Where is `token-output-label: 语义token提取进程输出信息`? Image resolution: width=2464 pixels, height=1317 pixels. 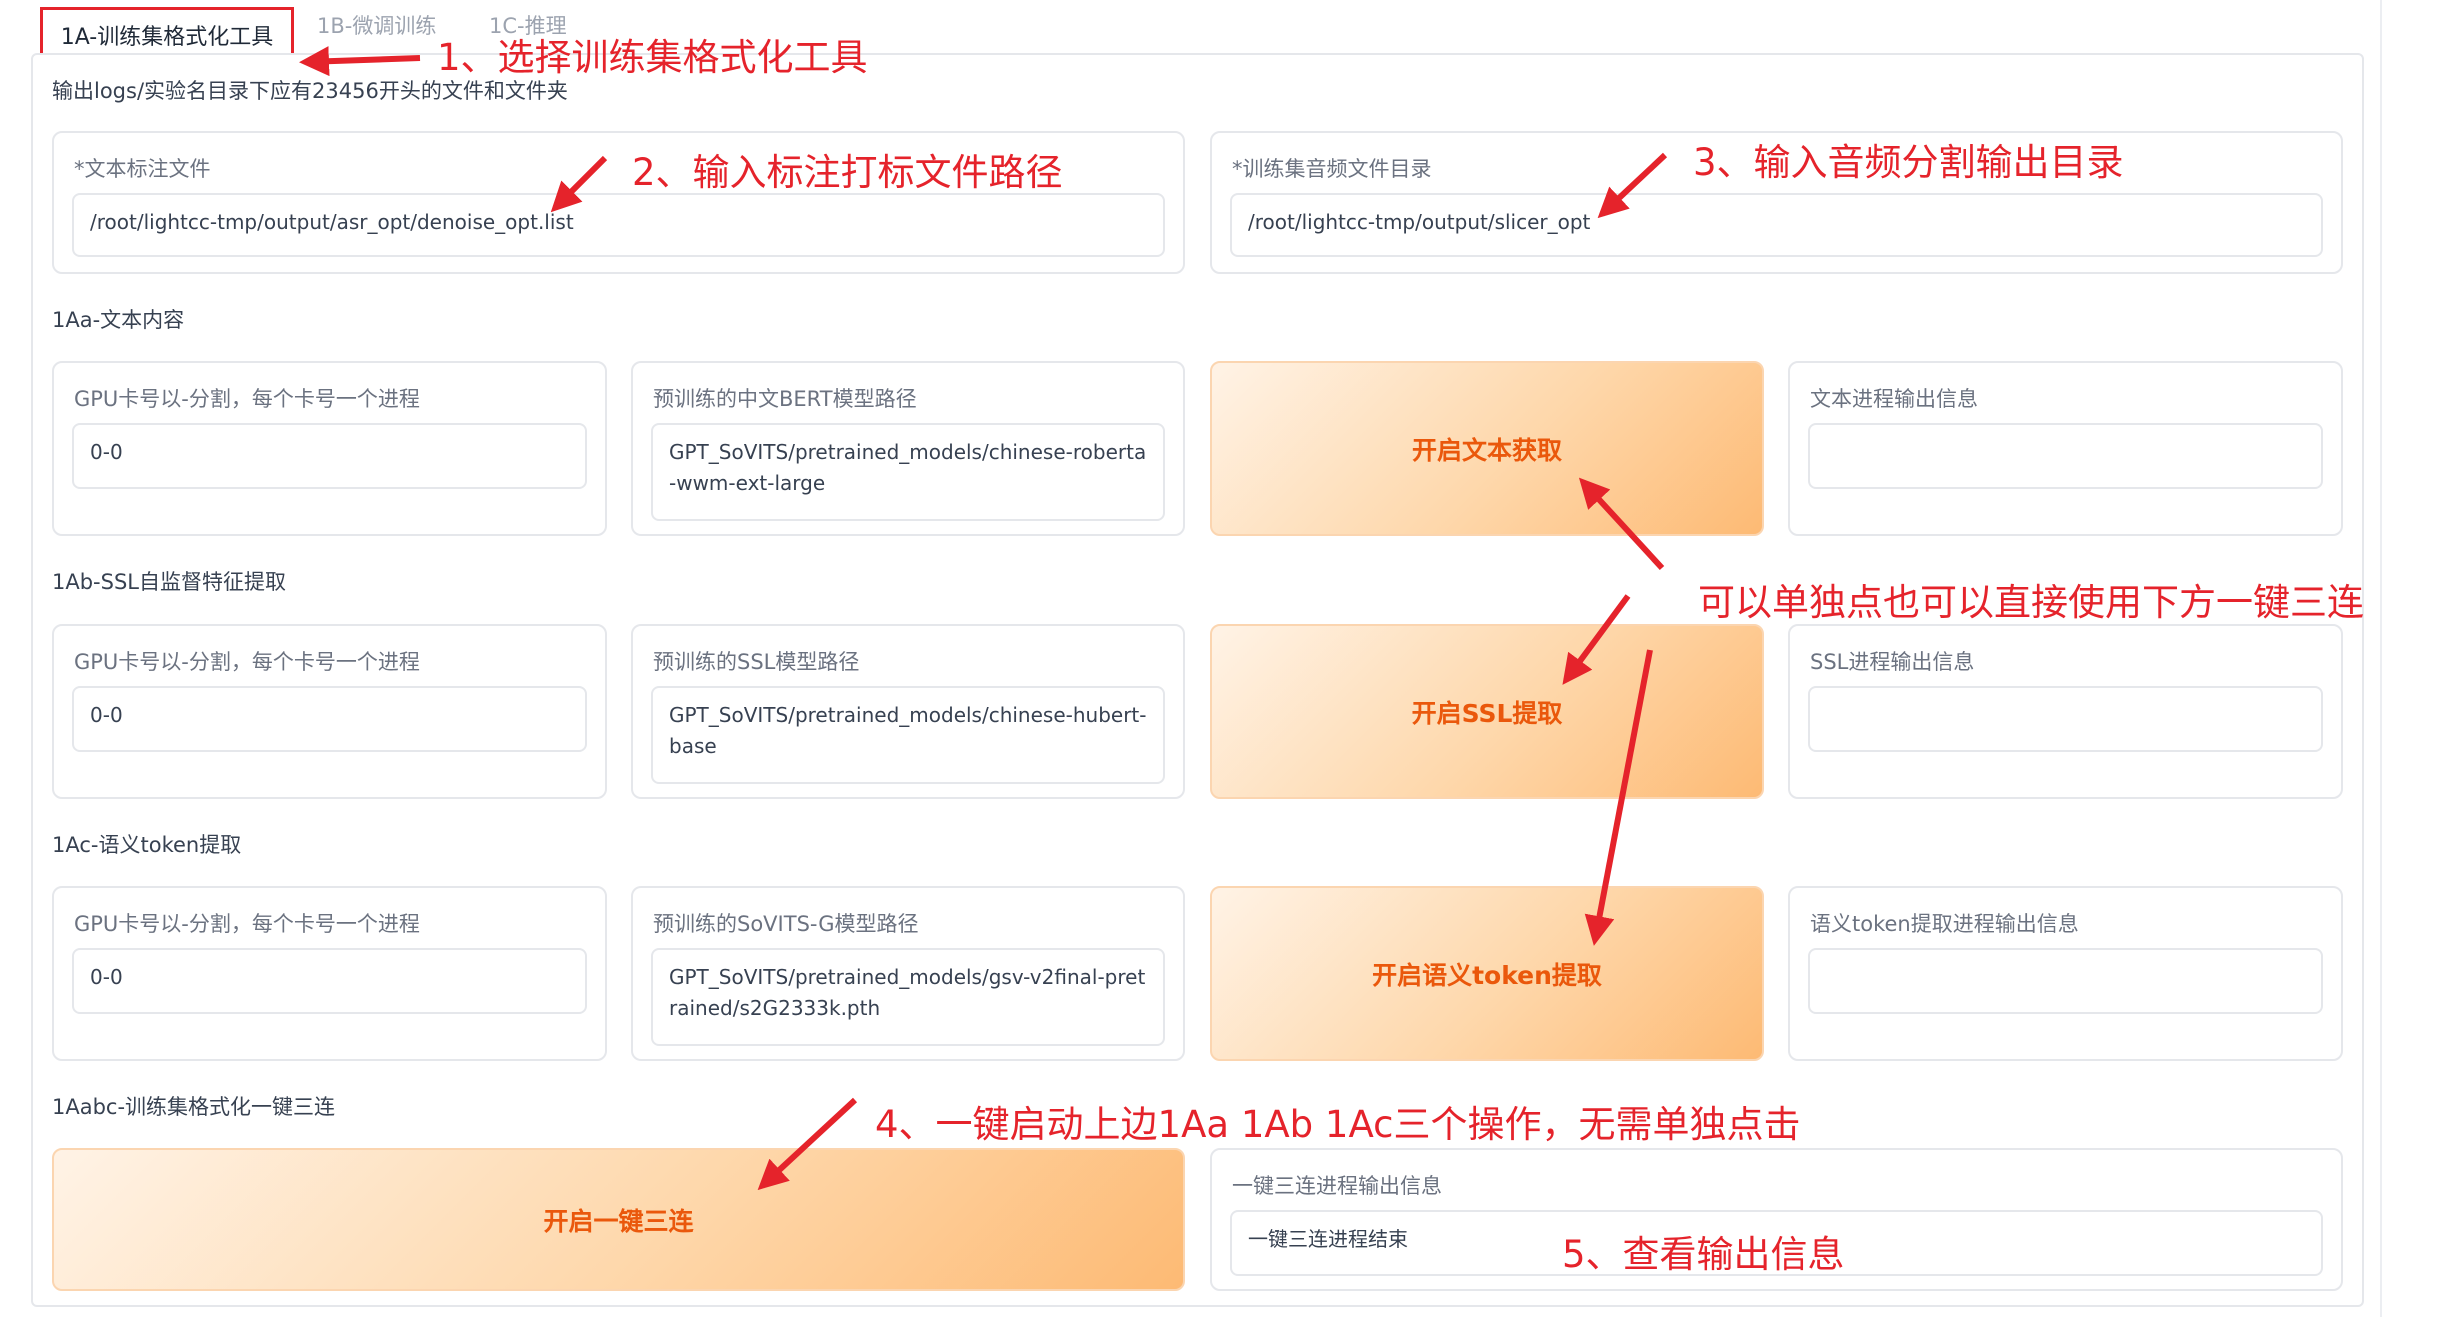 token-output-label: 语义token提取进程输出信息 is located at coordinates (1944, 924).